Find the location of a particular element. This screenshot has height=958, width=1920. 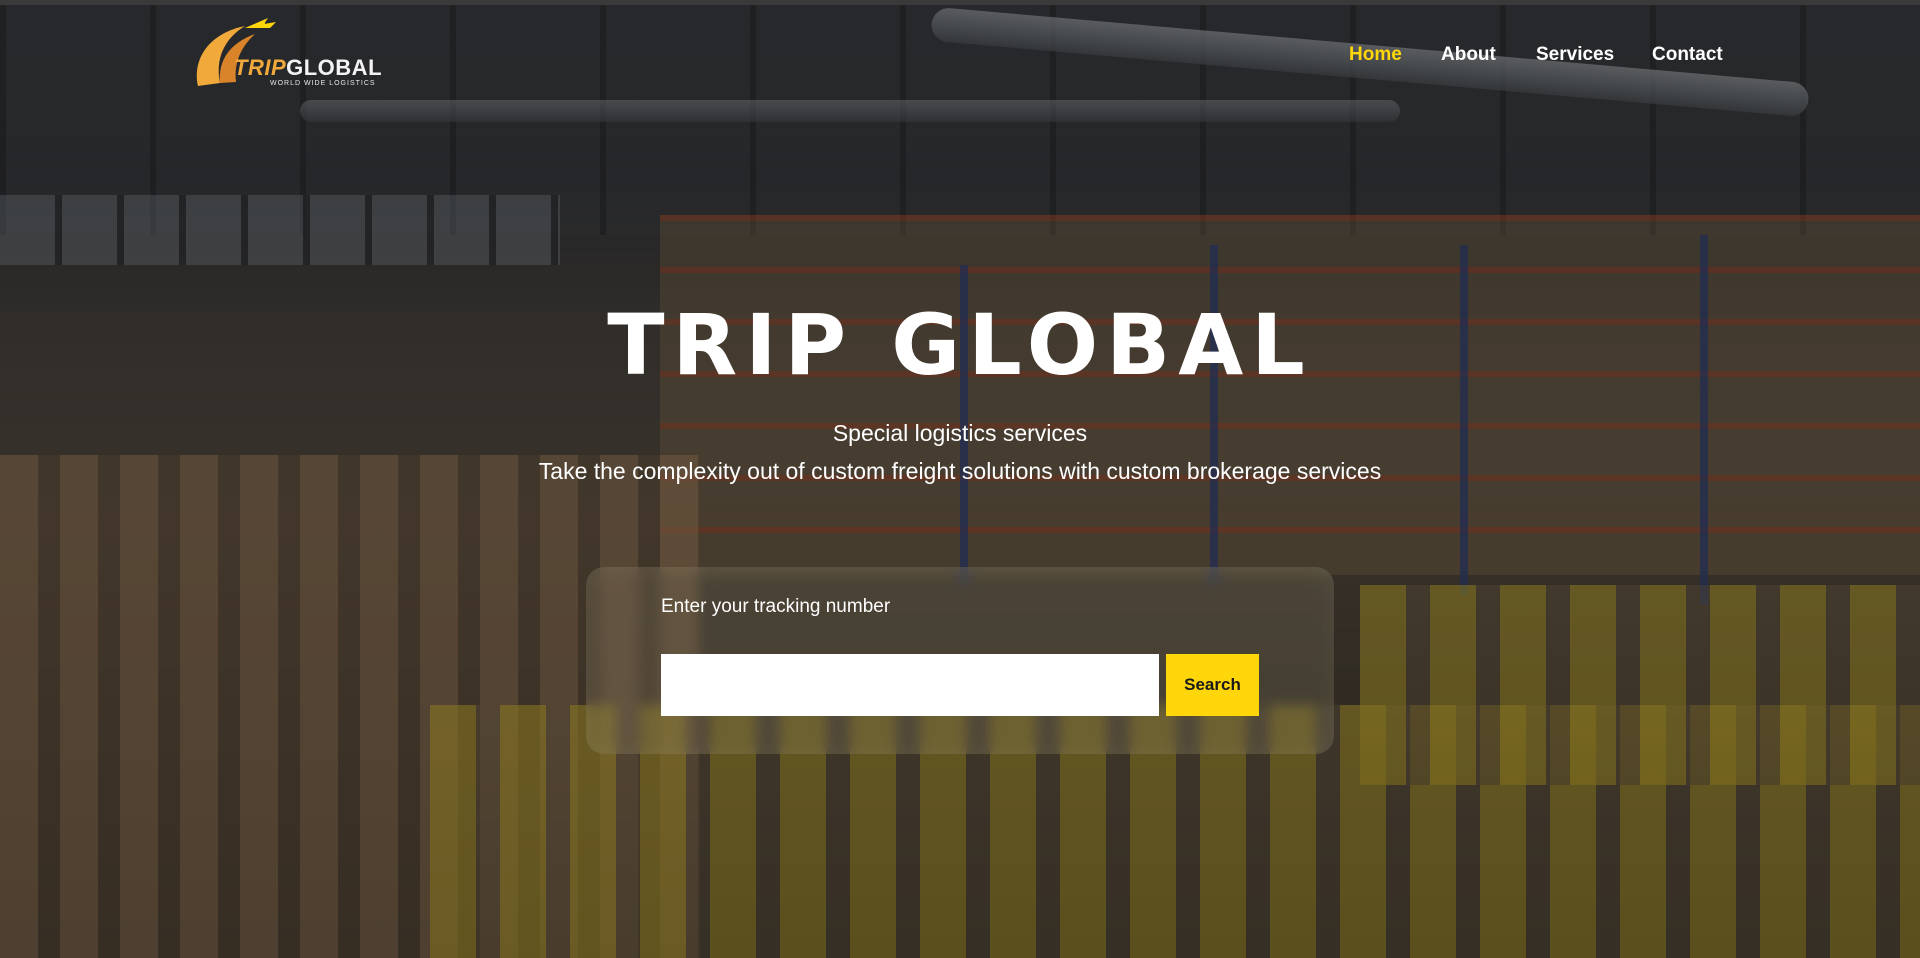

nav-contact: Contact is located at coordinates (1687, 55).